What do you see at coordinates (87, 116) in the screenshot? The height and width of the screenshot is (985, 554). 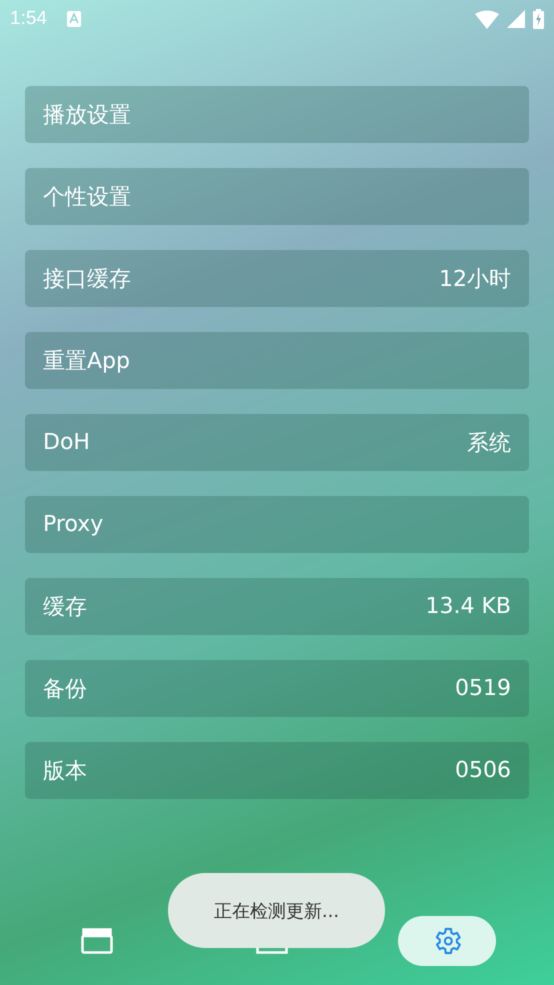 I see `setting-label: 播放设置` at bounding box center [87, 116].